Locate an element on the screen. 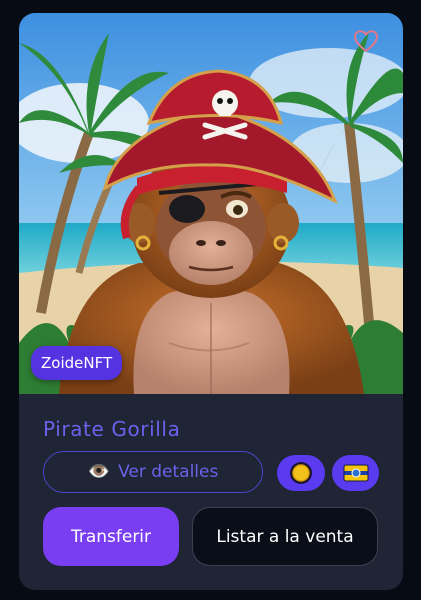 Image resolution: width=421 pixels, height=600 pixels. flag-chip-button is located at coordinates (355, 473).